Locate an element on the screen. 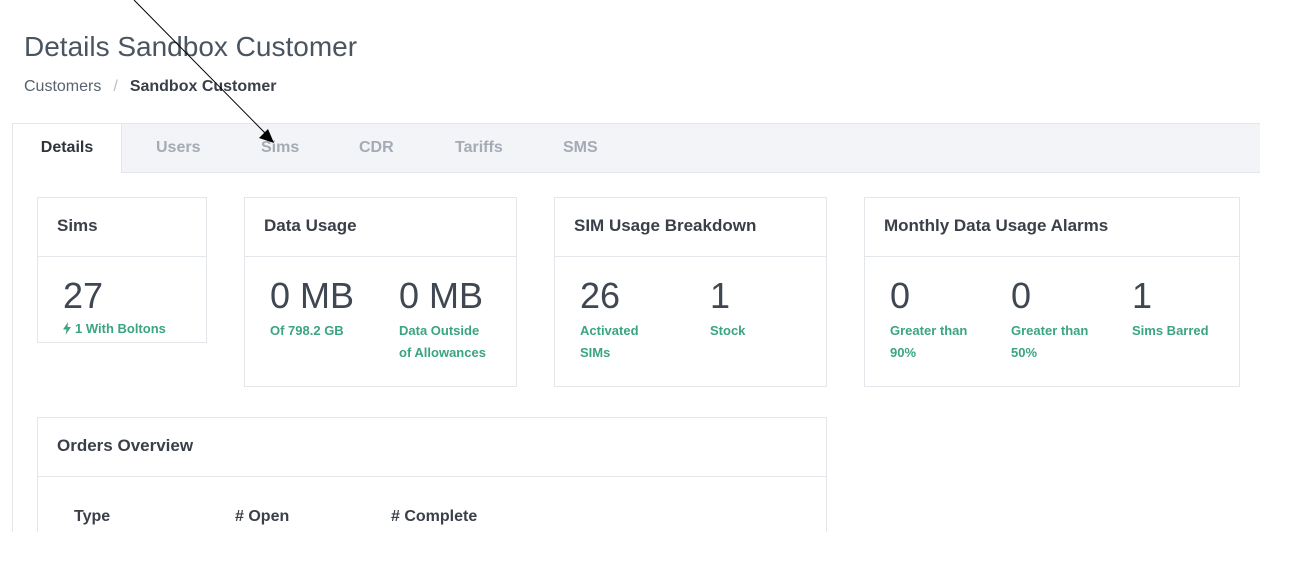 This screenshot has height=578, width=1295. breadcrumb-current: Sandbox Customer is located at coordinates (203, 86).